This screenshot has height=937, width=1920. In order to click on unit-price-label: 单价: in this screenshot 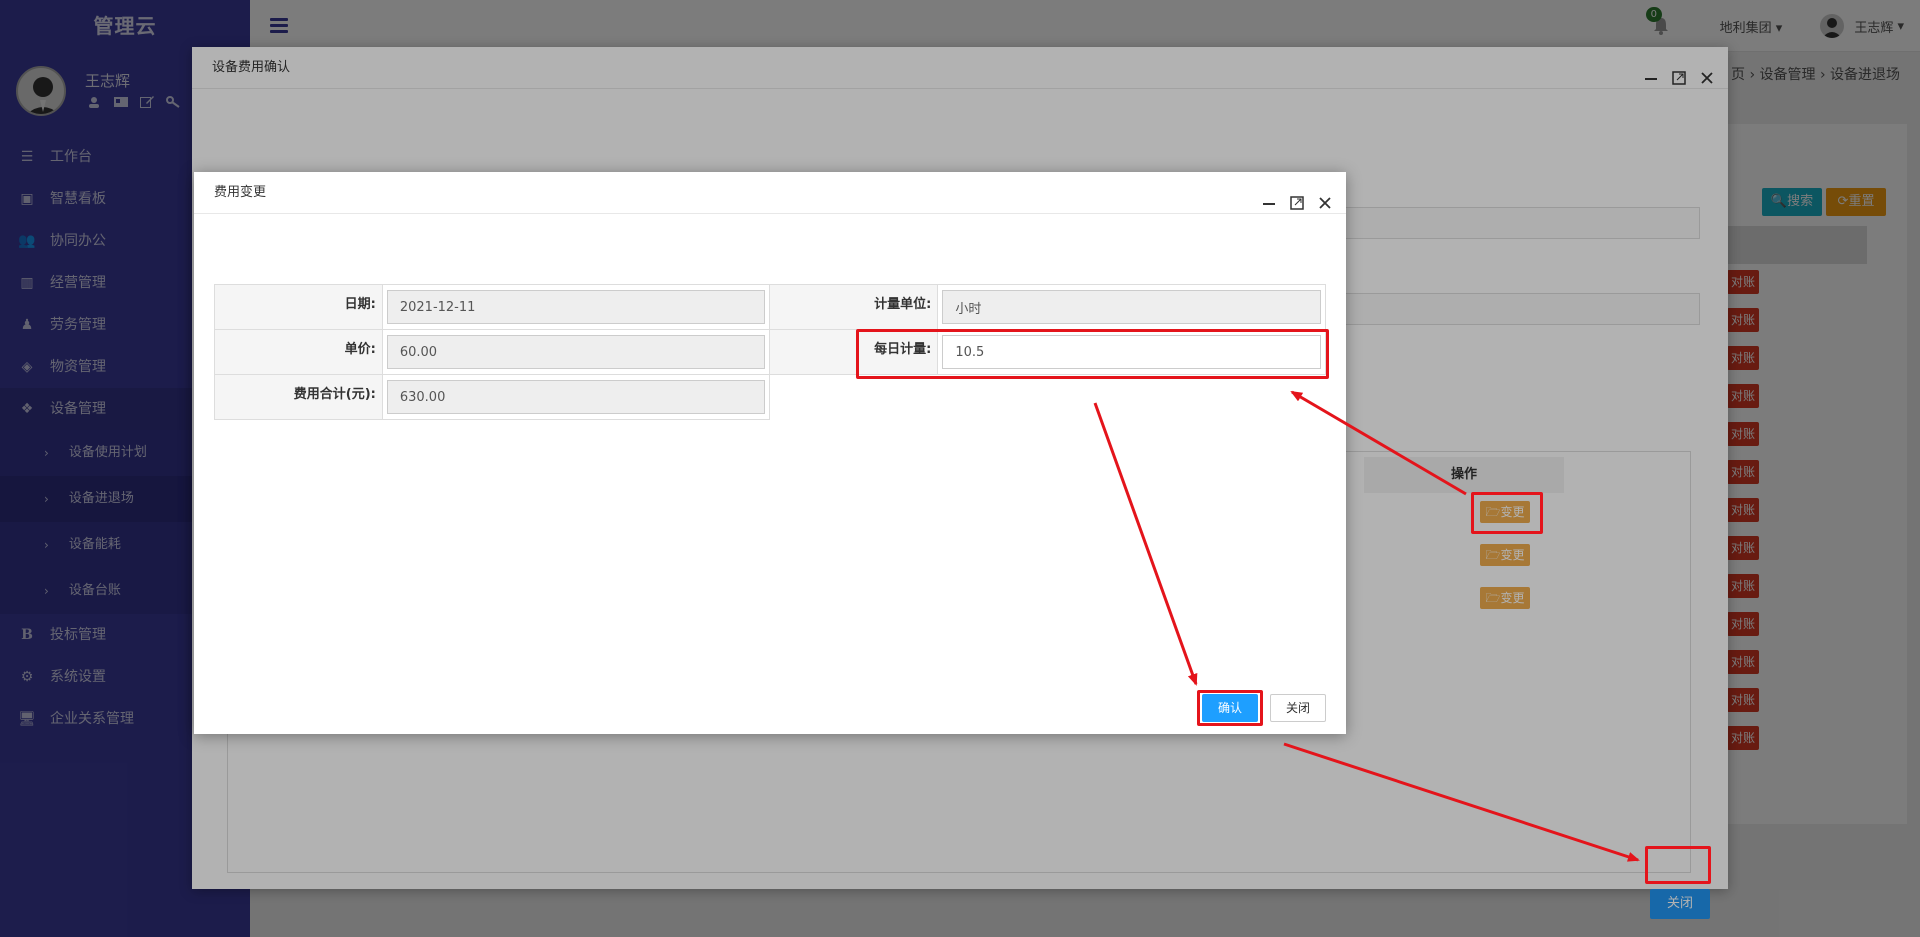, I will do `click(298, 352)`.